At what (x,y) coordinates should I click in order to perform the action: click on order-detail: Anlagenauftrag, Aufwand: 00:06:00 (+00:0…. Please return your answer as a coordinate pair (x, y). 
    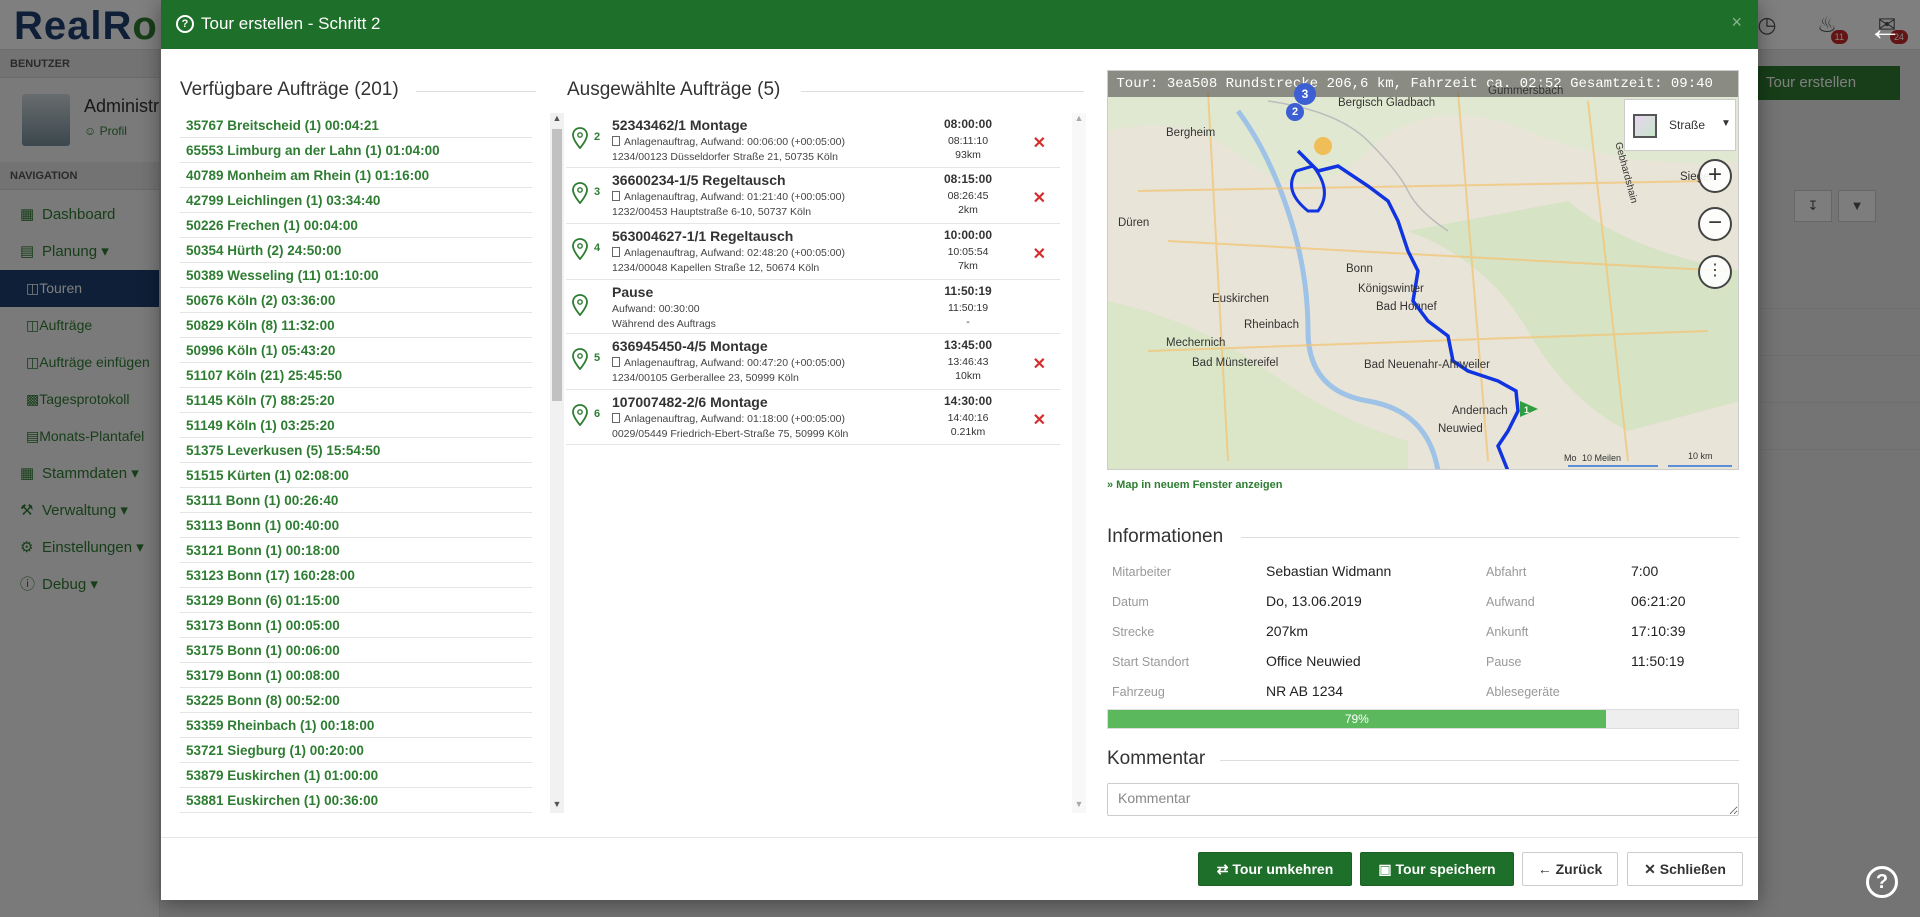
    Looking at the image, I should click on (728, 142).